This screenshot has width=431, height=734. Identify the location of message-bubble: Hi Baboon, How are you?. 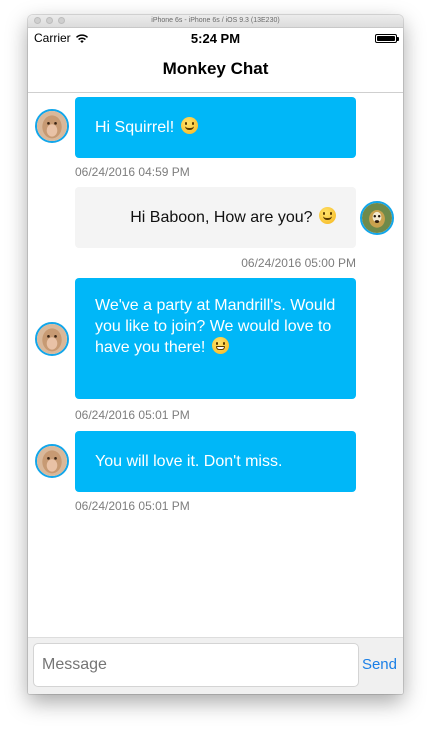
(215, 217).